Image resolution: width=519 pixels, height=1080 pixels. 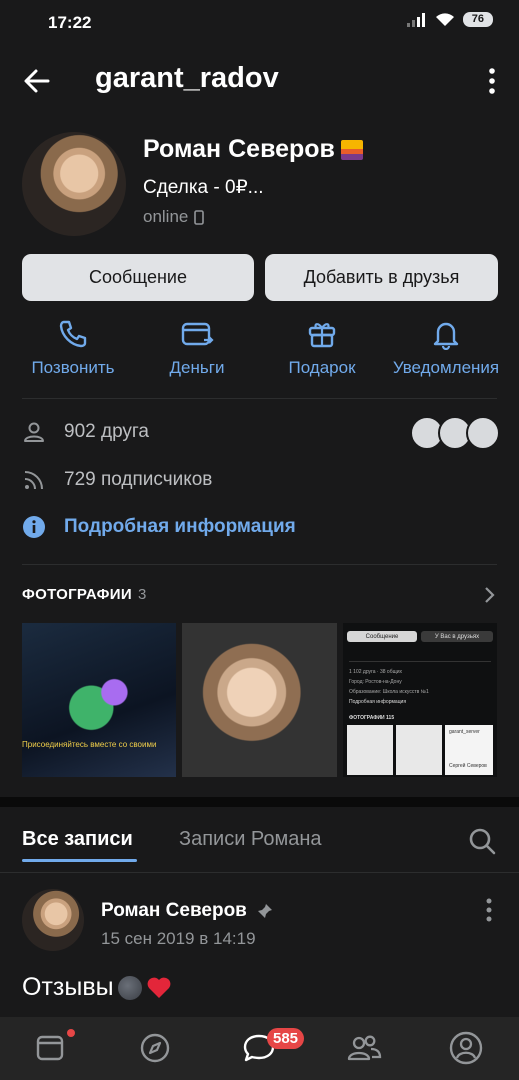 I want to click on post-author-name: Роман Северов, so click(x=174, y=910).